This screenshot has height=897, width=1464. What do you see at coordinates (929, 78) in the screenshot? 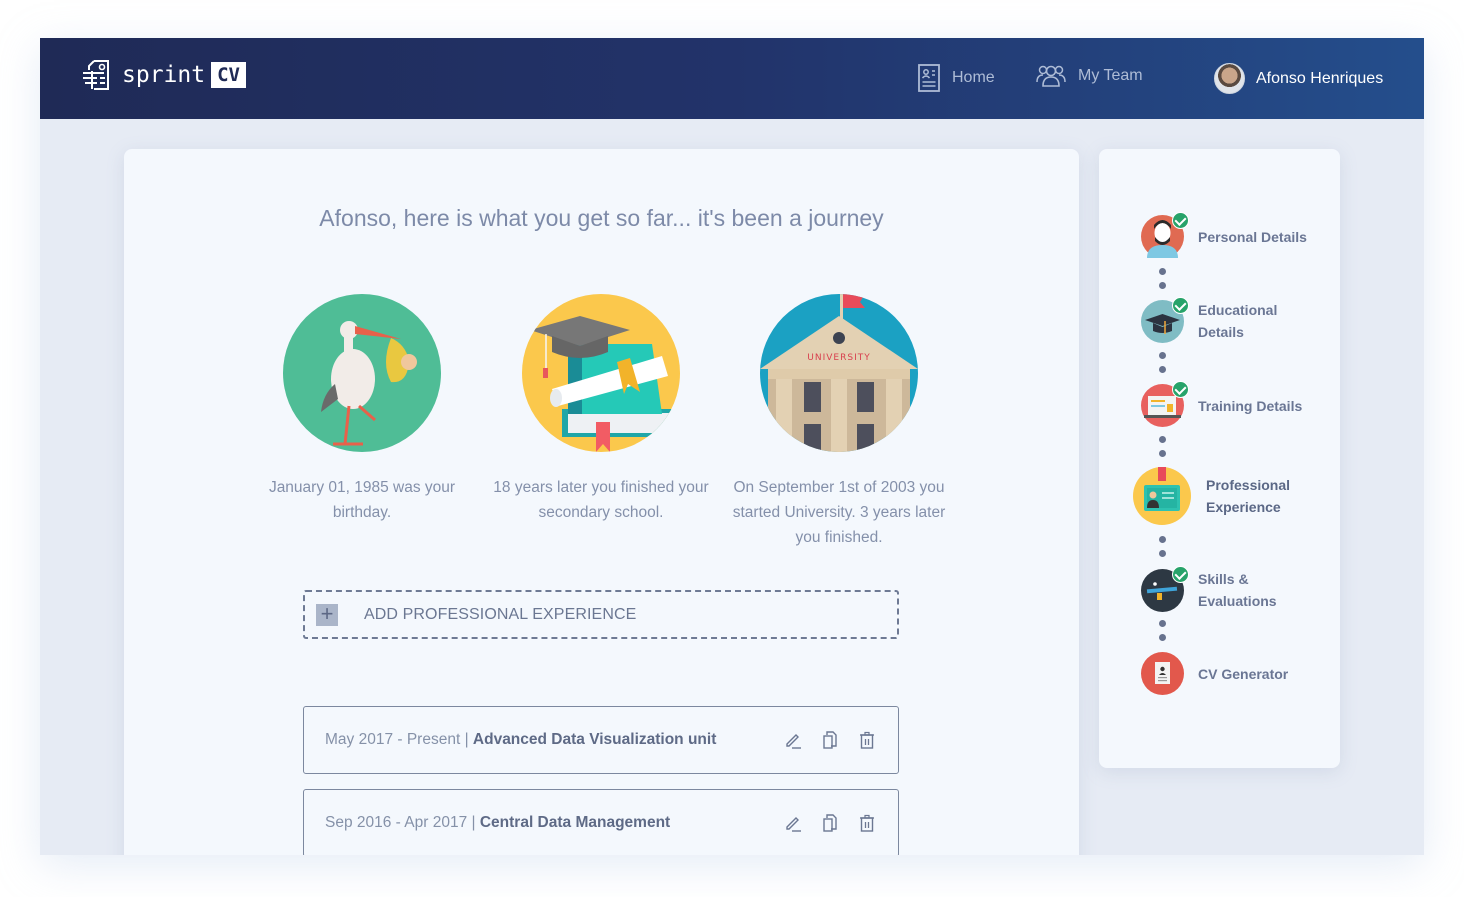
I see `id-card-icon` at bounding box center [929, 78].